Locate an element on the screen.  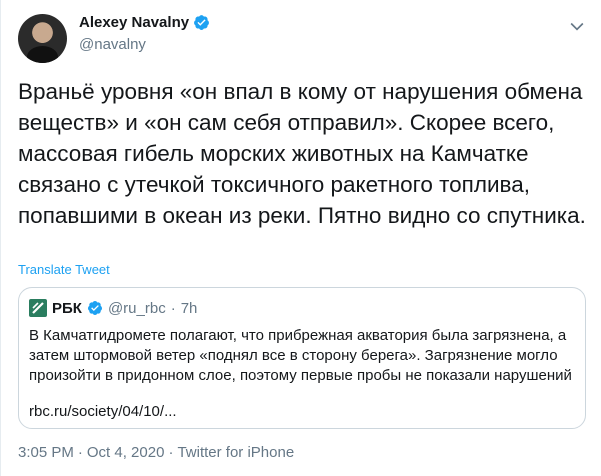
tweet-time: 3:05 PM is located at coordinates (46, 452).